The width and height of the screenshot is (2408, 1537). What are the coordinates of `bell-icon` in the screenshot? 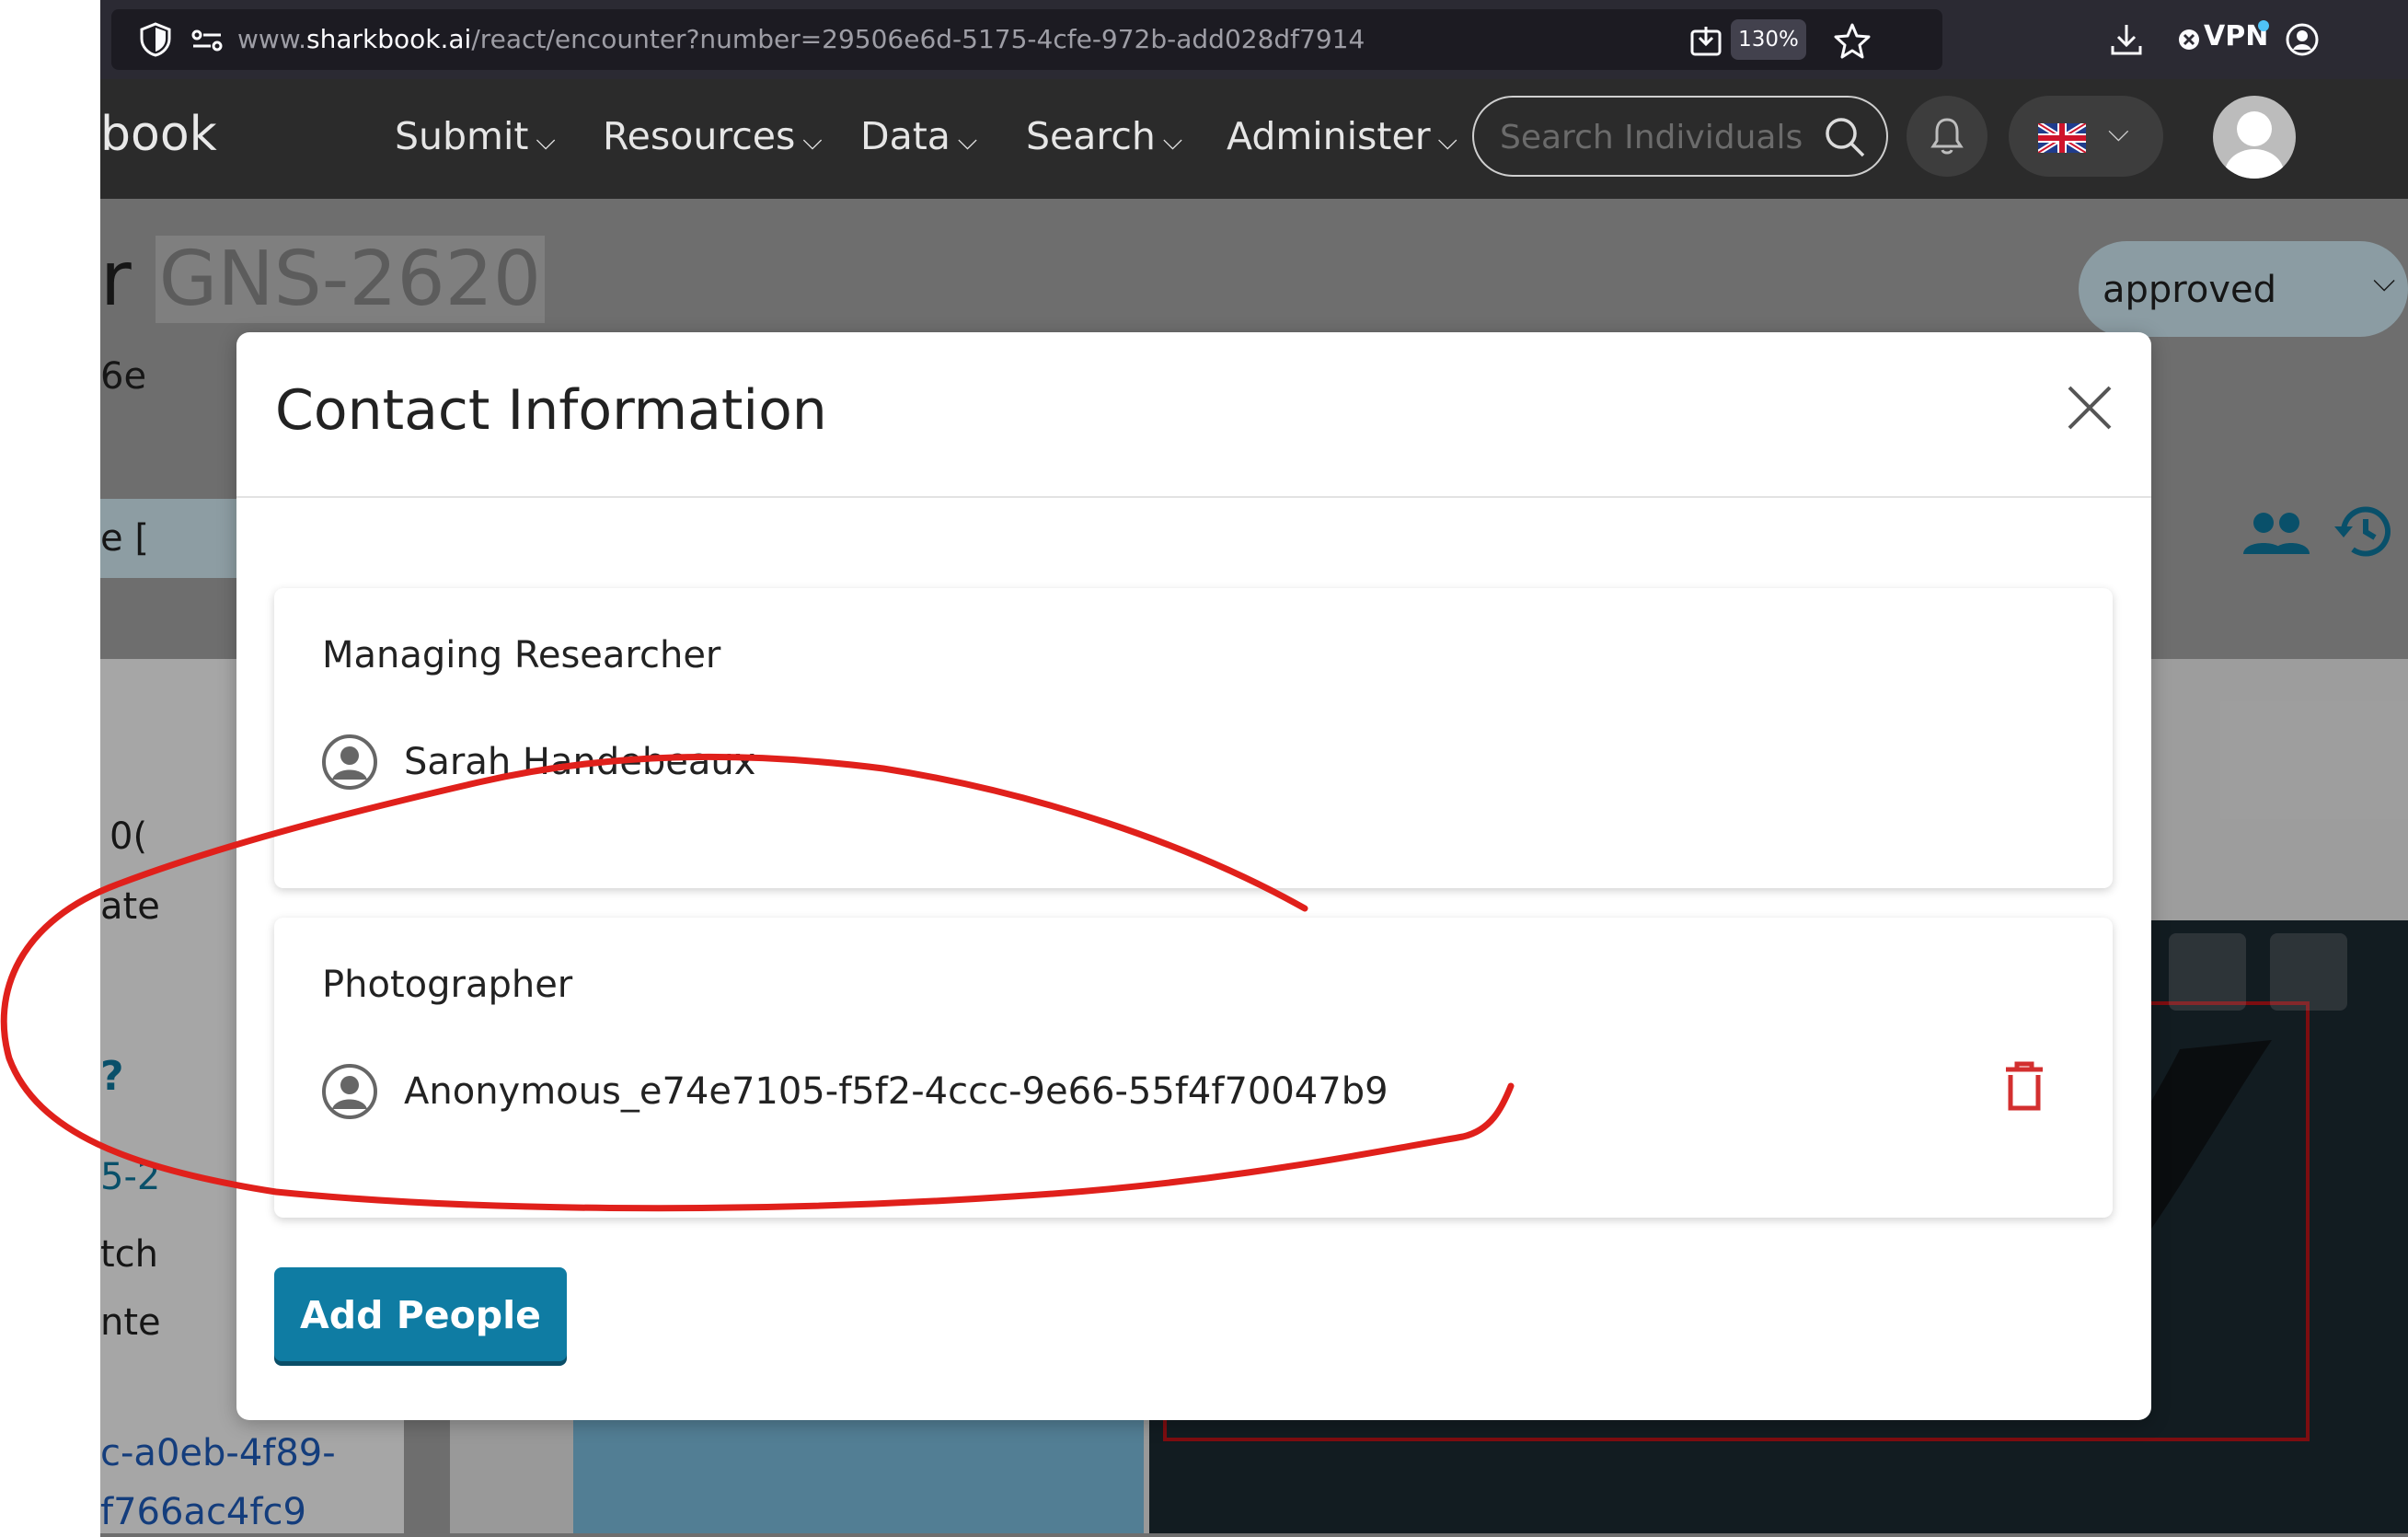 It's located at (1947, 136).